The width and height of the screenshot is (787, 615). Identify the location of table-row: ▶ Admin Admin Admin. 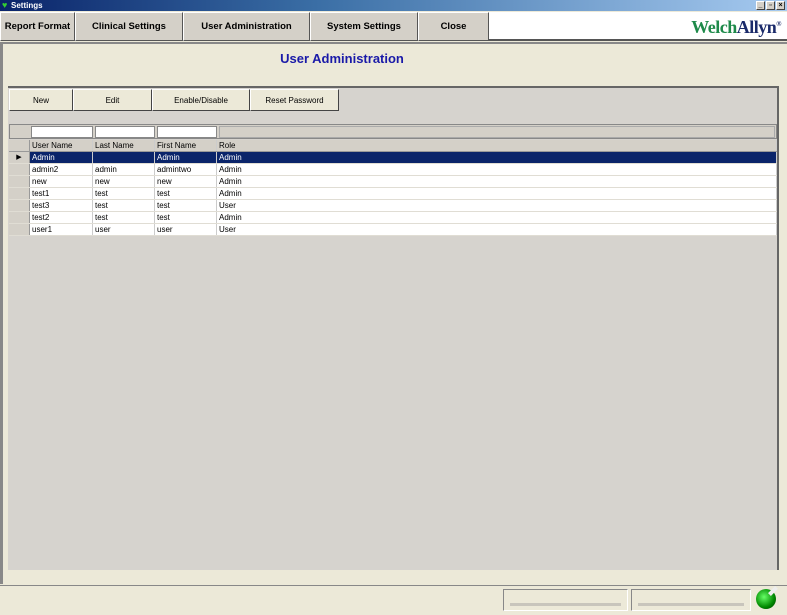
(393, 158).